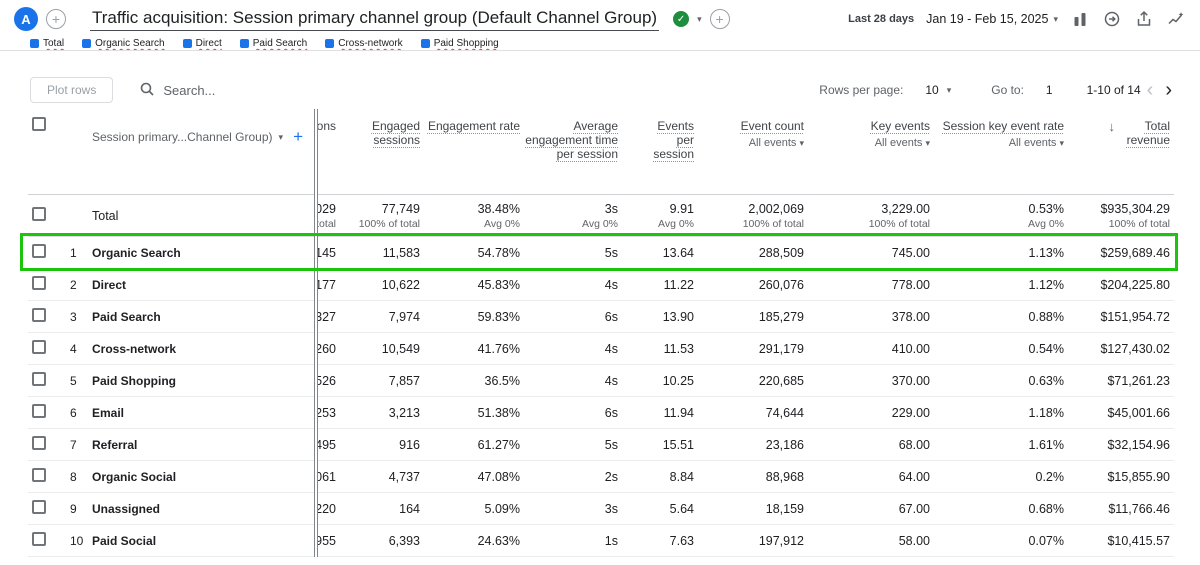  Describe the element at coordinates (1080, 19) in the screenshot. I see `comparison-icon` at that location.